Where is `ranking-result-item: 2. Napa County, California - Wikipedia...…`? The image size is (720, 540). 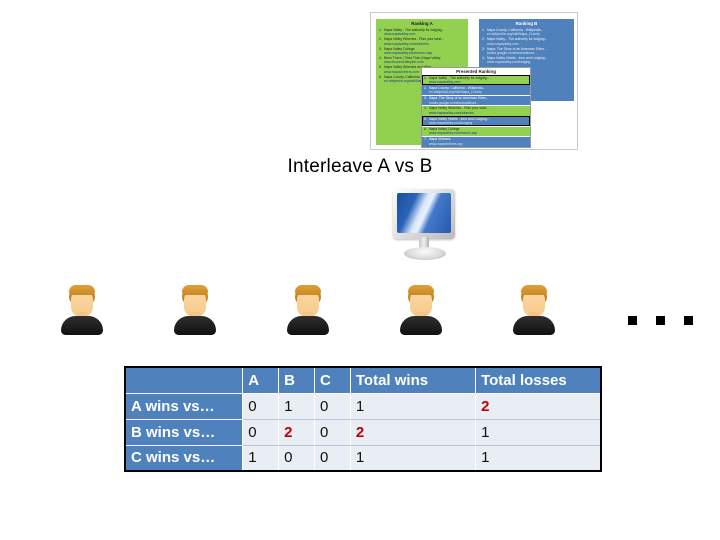
ranking-result-item: 2. Napa County, California - Wikipedia...… is located at coordinates (476, 90).